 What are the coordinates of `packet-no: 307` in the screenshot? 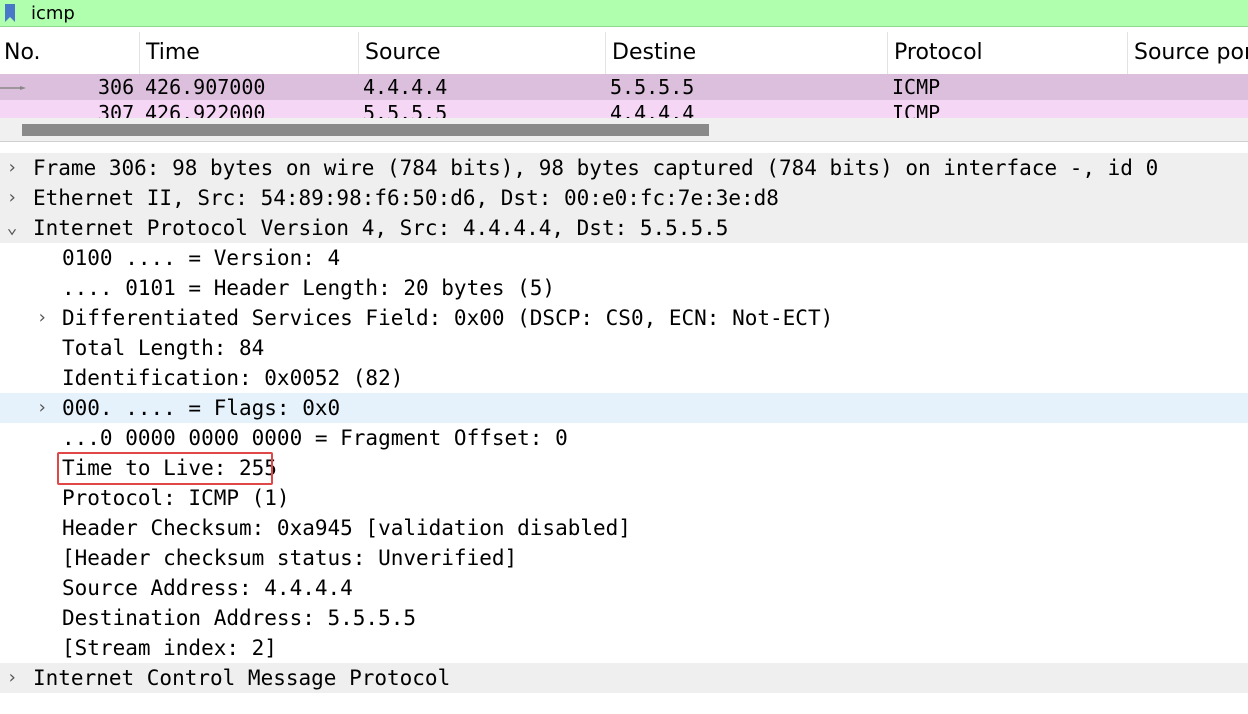 It's located at (116, 109).